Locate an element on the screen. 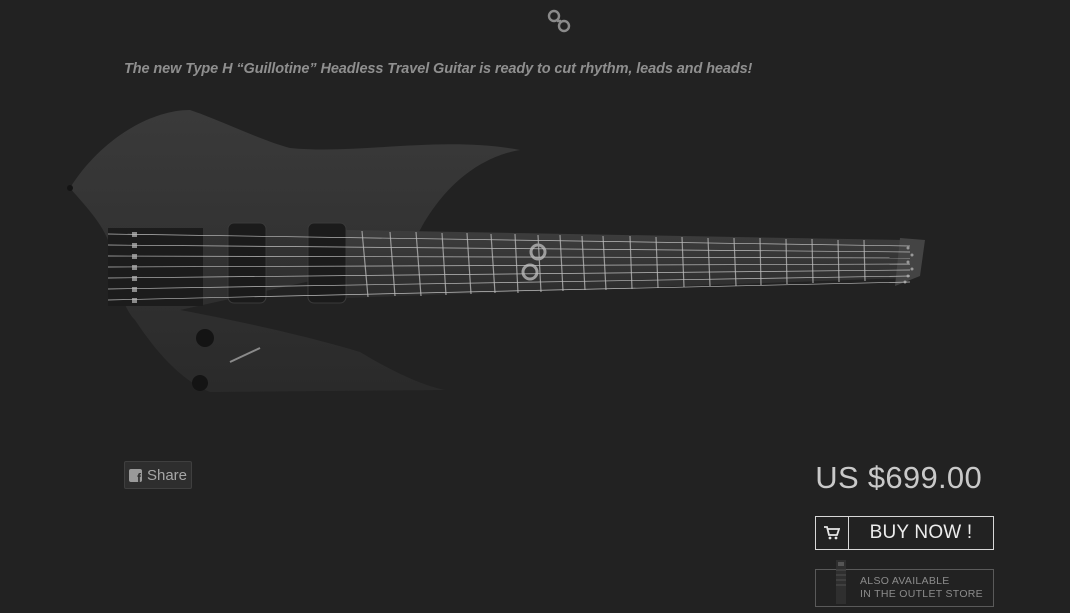 This screenshot has height=613, width=1070. outlet-line-1: ALSO AVAILABLE is located at coordinates (905, 581).